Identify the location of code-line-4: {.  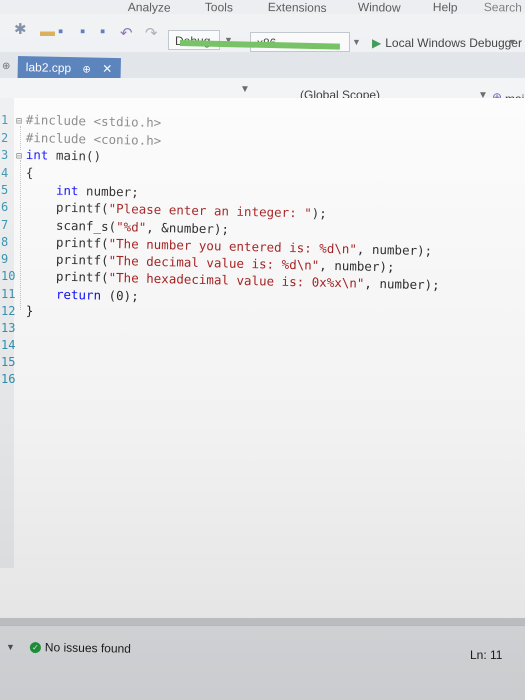
(29, 173).